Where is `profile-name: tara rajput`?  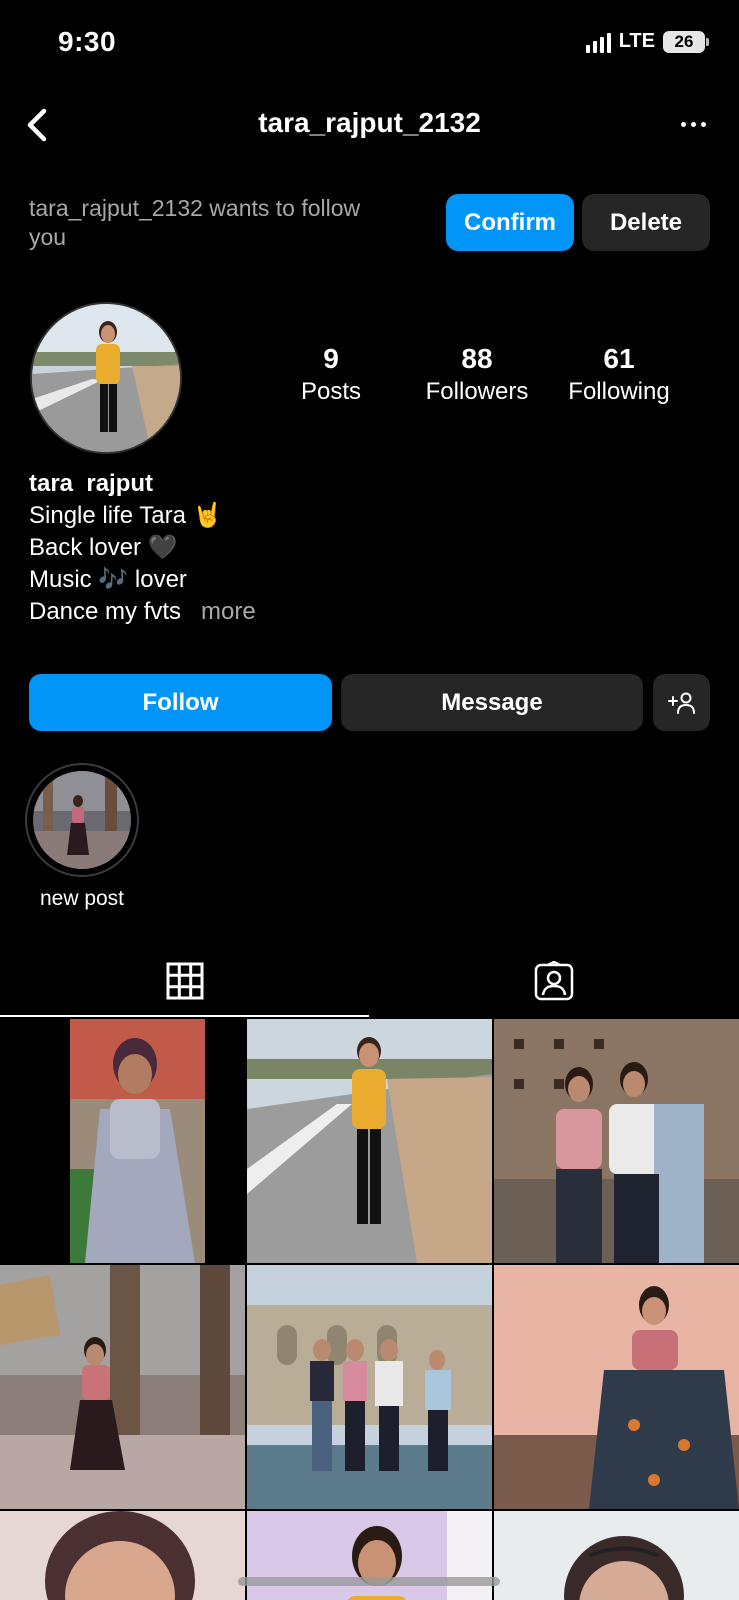
profile-name: tara rajput is located at coordinates (91, 483).